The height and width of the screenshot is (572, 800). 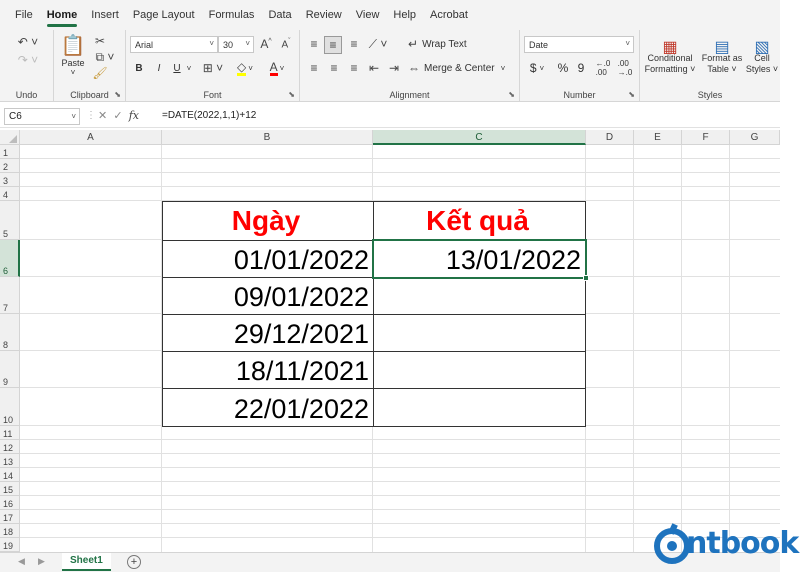 I want to click on column-header-d: D, so click(x=610, y=137).